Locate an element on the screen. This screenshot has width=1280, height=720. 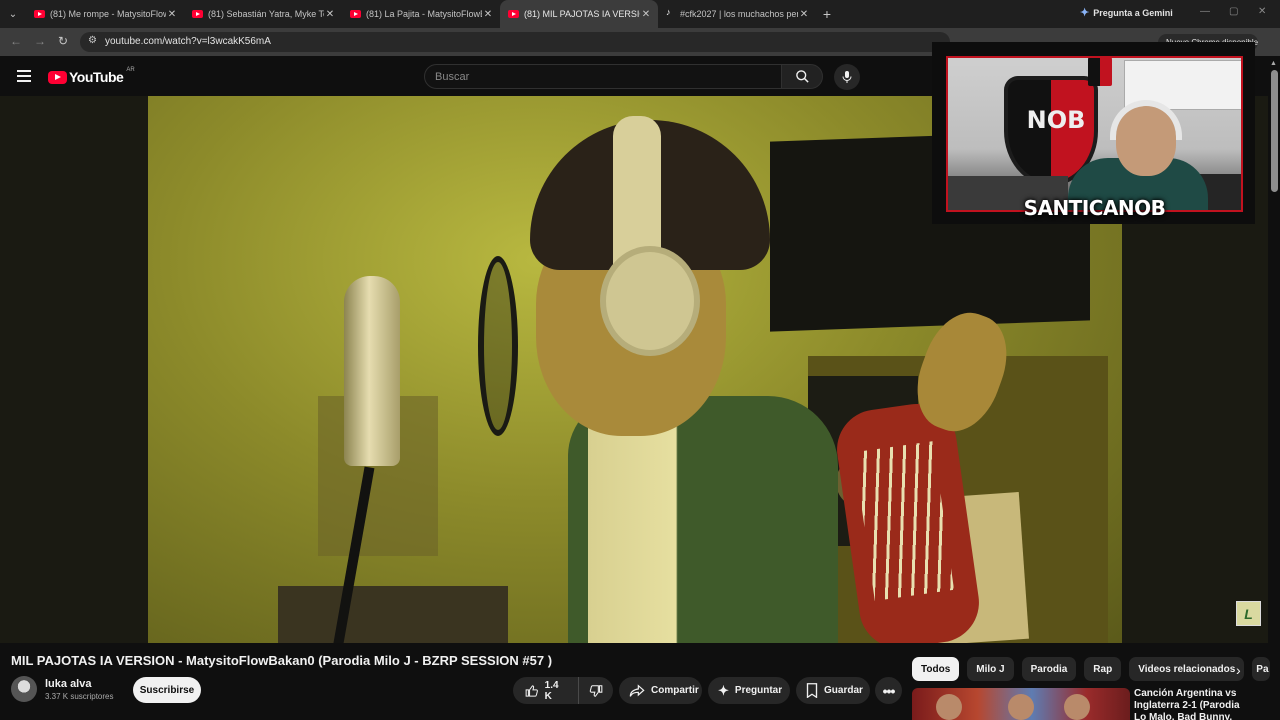
reload-icon: ↻ is located at coordinates (63, 41).